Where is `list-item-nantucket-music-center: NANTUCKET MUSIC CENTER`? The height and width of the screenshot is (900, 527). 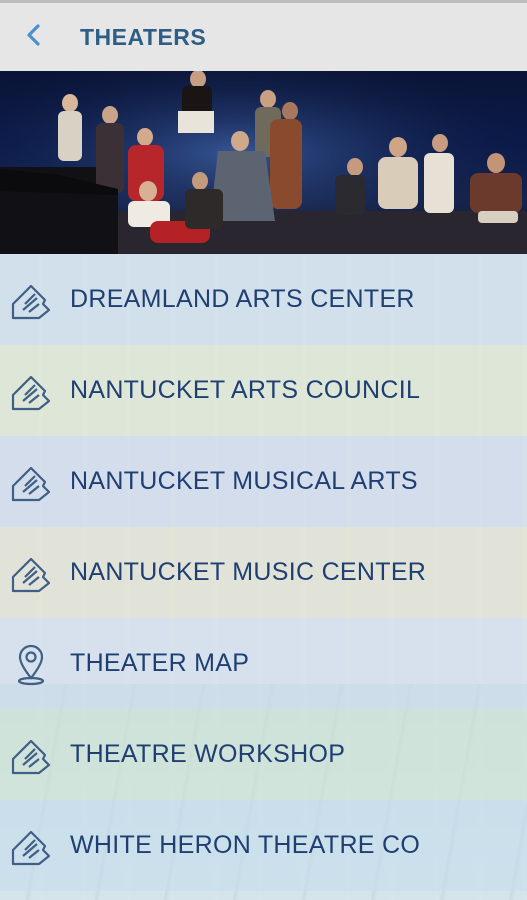 list-item-nantucket-music-center: NANTUCKET MUSIC CENTER is located at coordinates (263, 572).